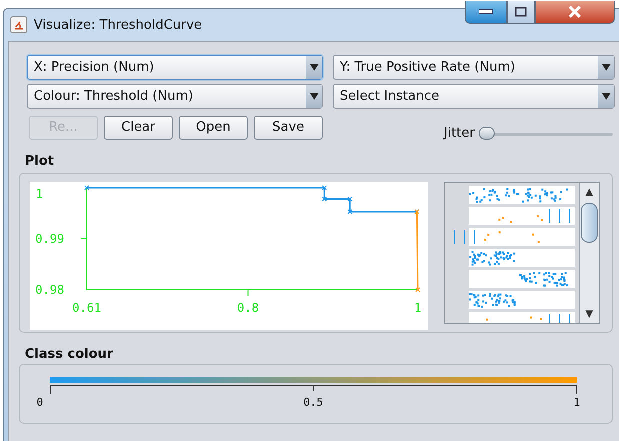  I want to click on section-title: Class colour, so click(69, 354).